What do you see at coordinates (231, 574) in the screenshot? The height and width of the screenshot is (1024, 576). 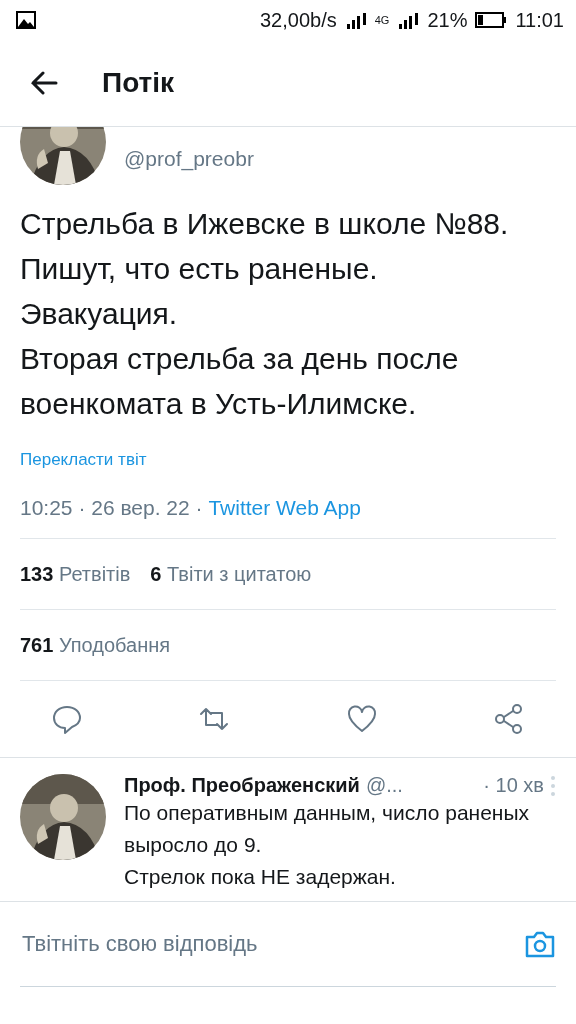 I see `retweet-stat: 6 Твіти з цитатою` at bounding box center [231, 574].